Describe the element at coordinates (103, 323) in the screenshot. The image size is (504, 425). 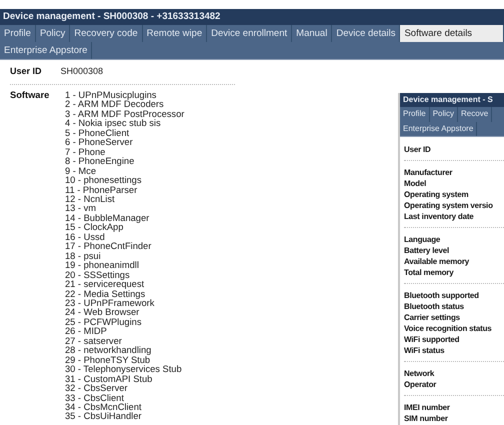
I see `list-item: 25 - PCFWPlugins` at that location.